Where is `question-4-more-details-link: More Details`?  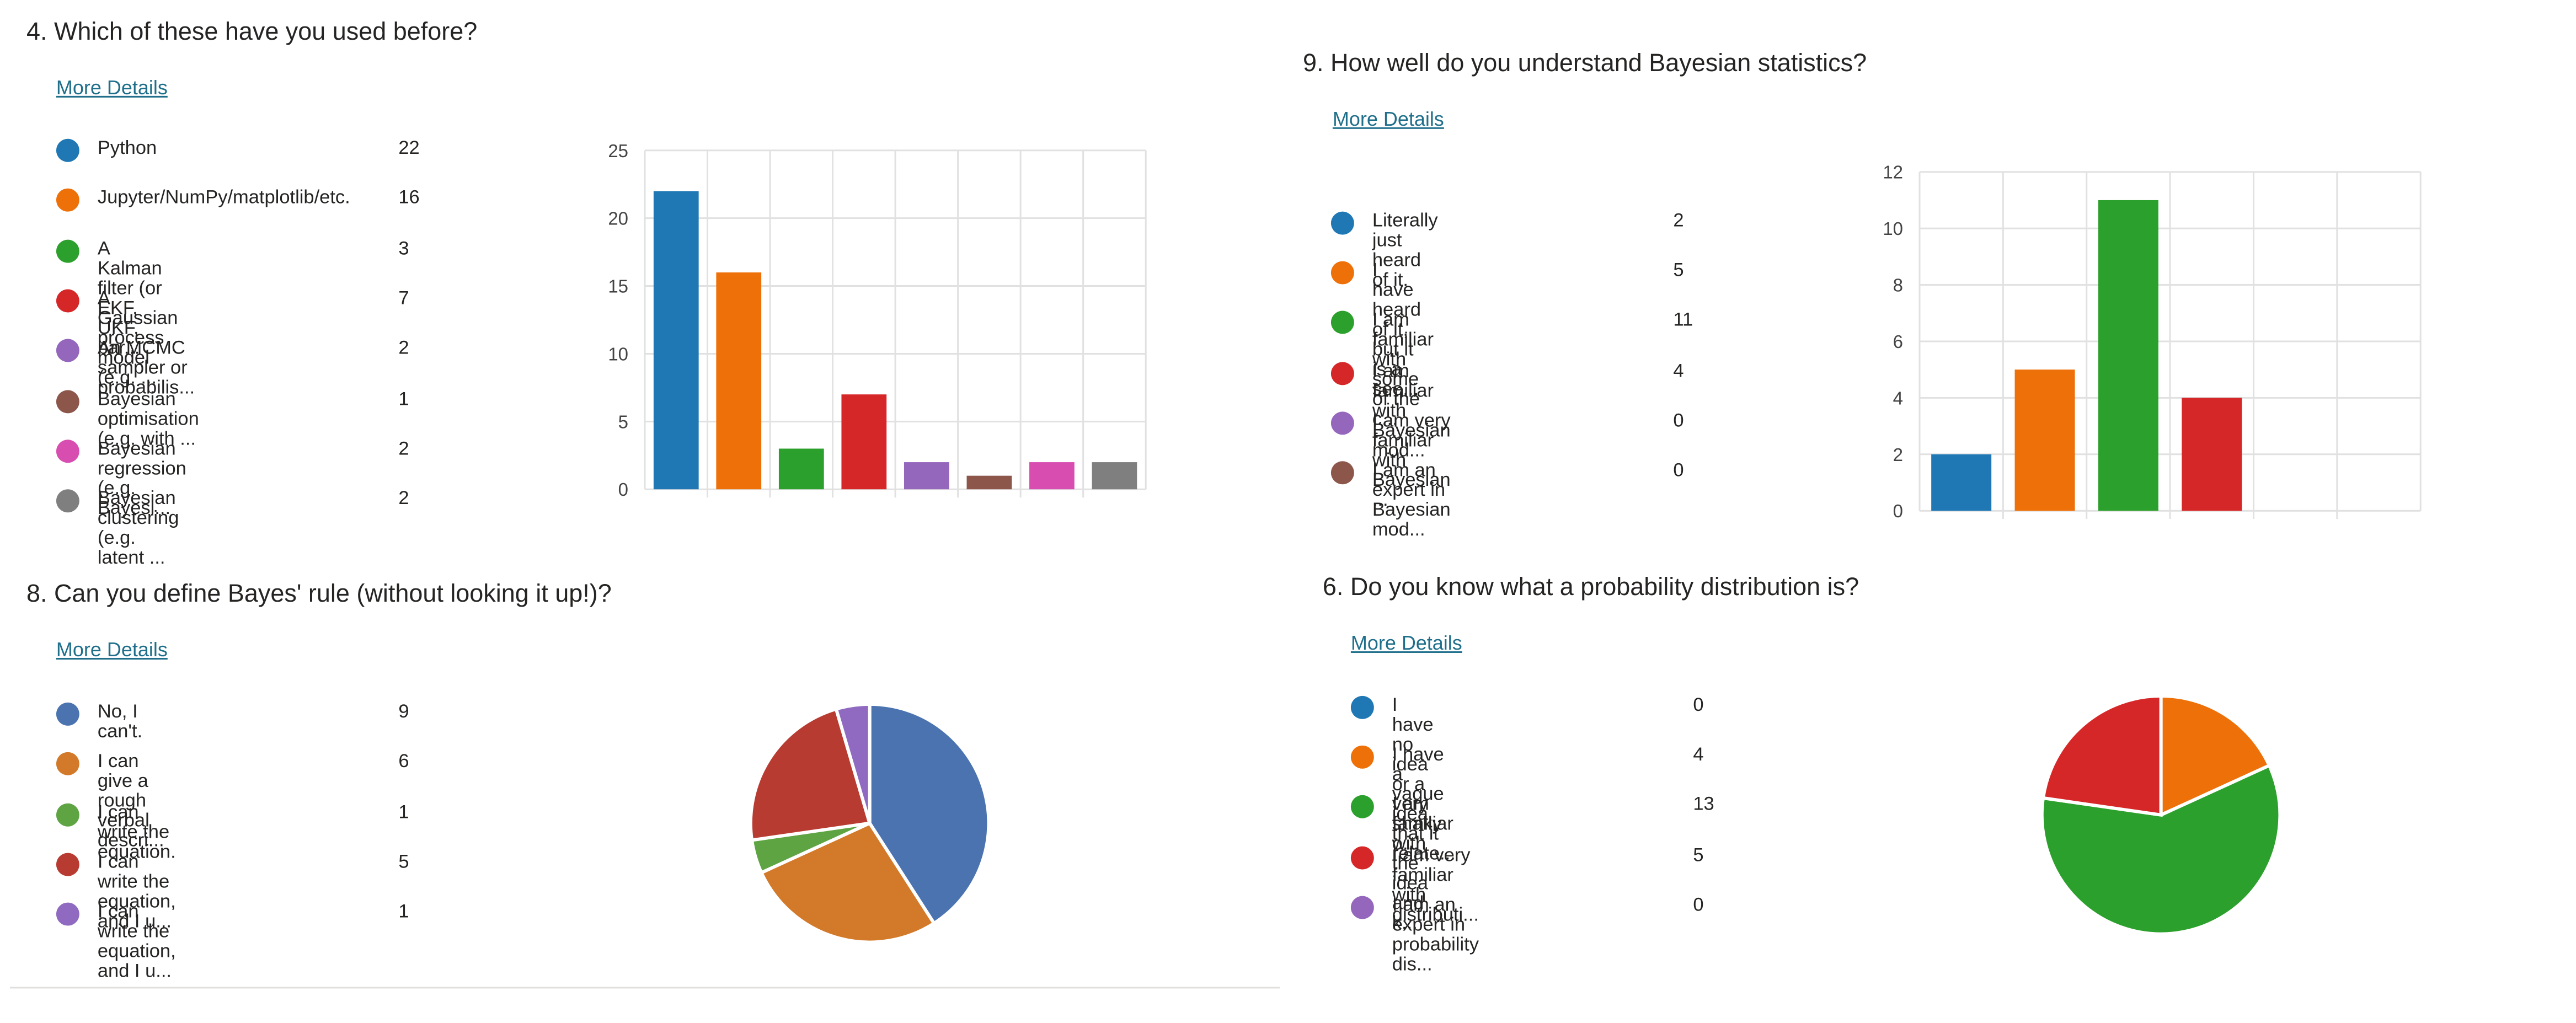
question-4-more-details-link: More Details is located at coordinates (112, 87).